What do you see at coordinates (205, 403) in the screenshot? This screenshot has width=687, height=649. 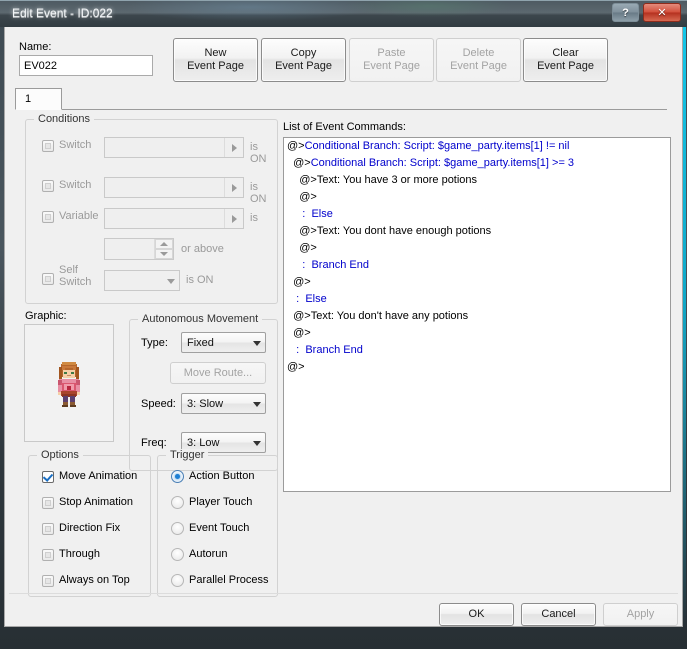 I see `movement-speed-value: 3: Slow` at bounding box center [205, 403].